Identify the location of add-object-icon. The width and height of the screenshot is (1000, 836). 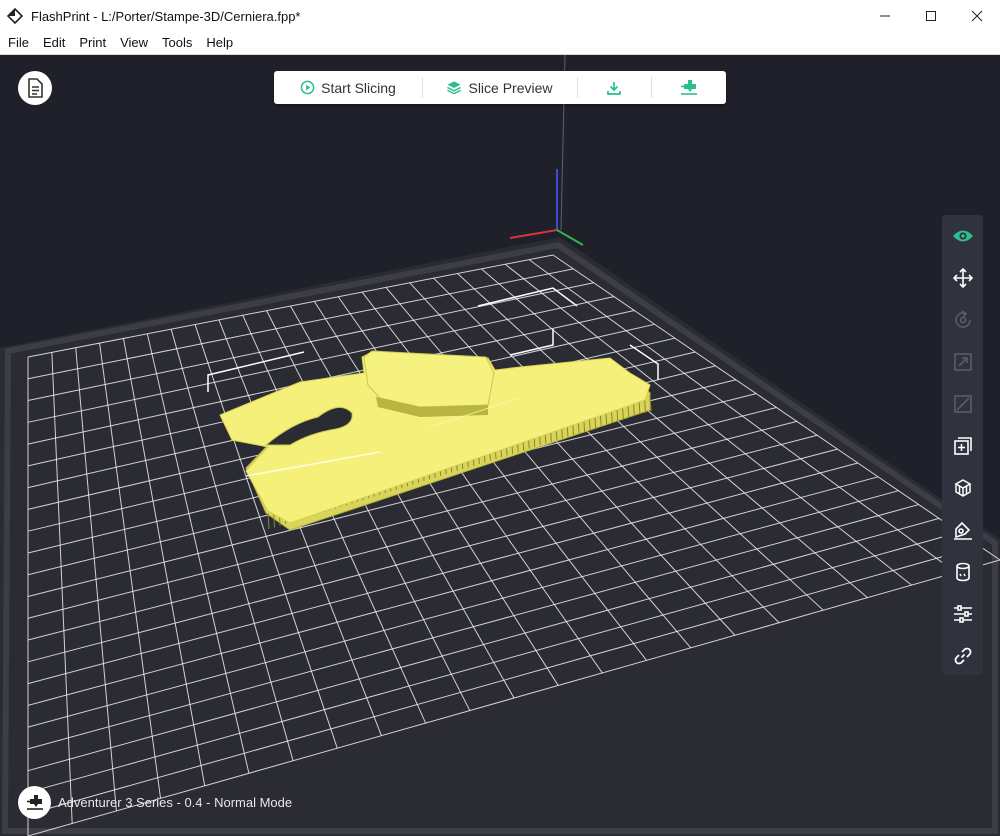
(962, 446).